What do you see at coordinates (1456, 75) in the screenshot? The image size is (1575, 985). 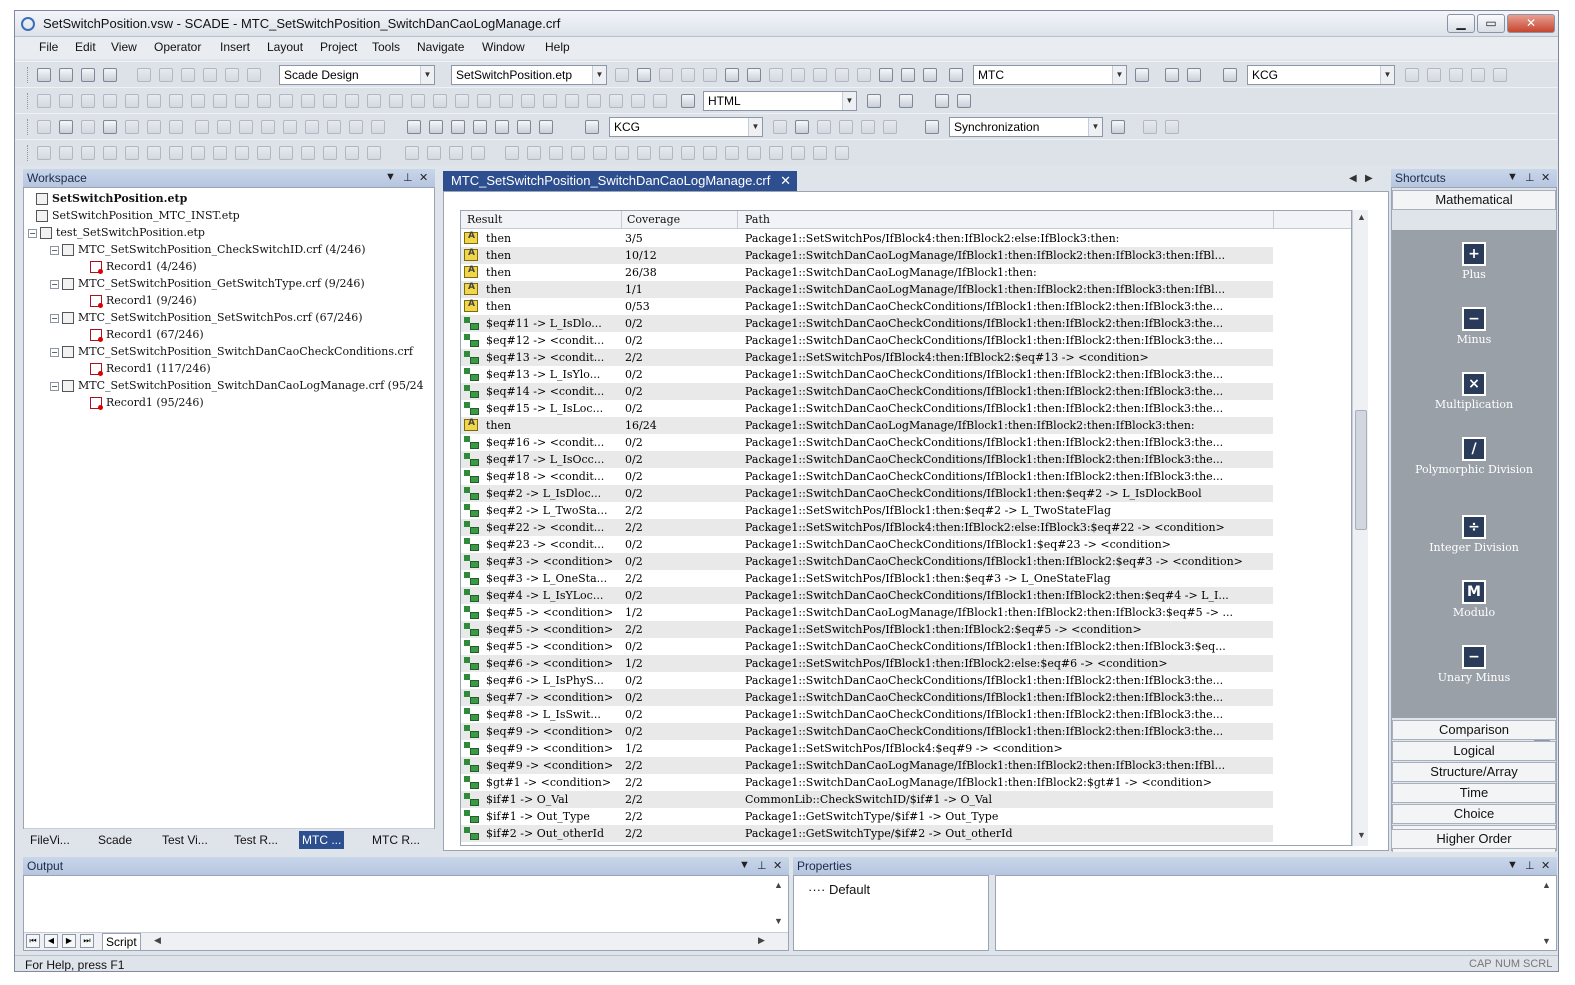 I see `kcg-clean-icon` at bounding box center [1456, 75].